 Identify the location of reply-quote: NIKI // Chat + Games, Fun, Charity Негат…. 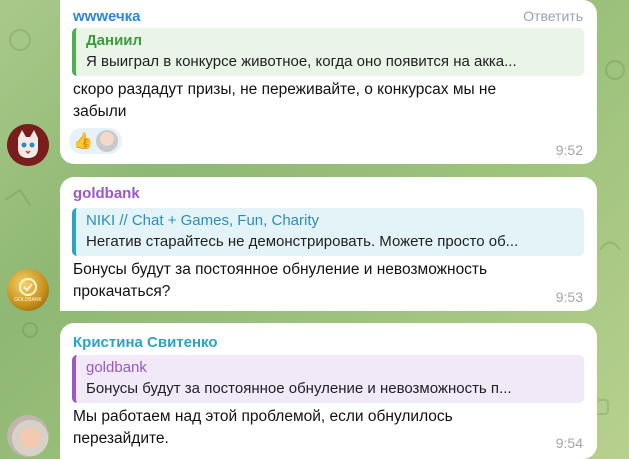
(328, 232).